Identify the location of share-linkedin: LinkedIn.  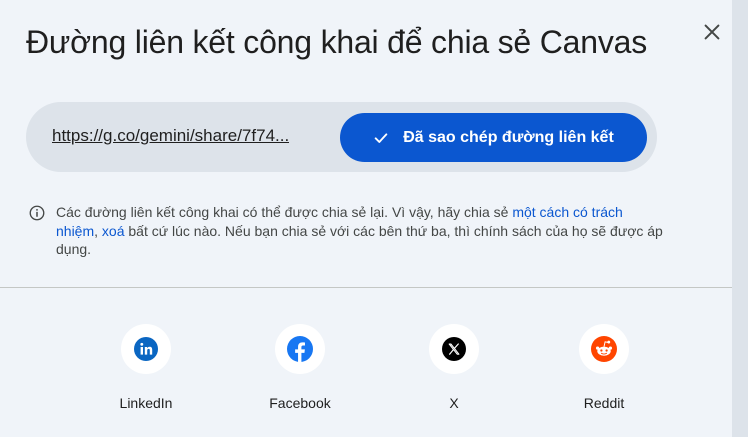
(146, 367).